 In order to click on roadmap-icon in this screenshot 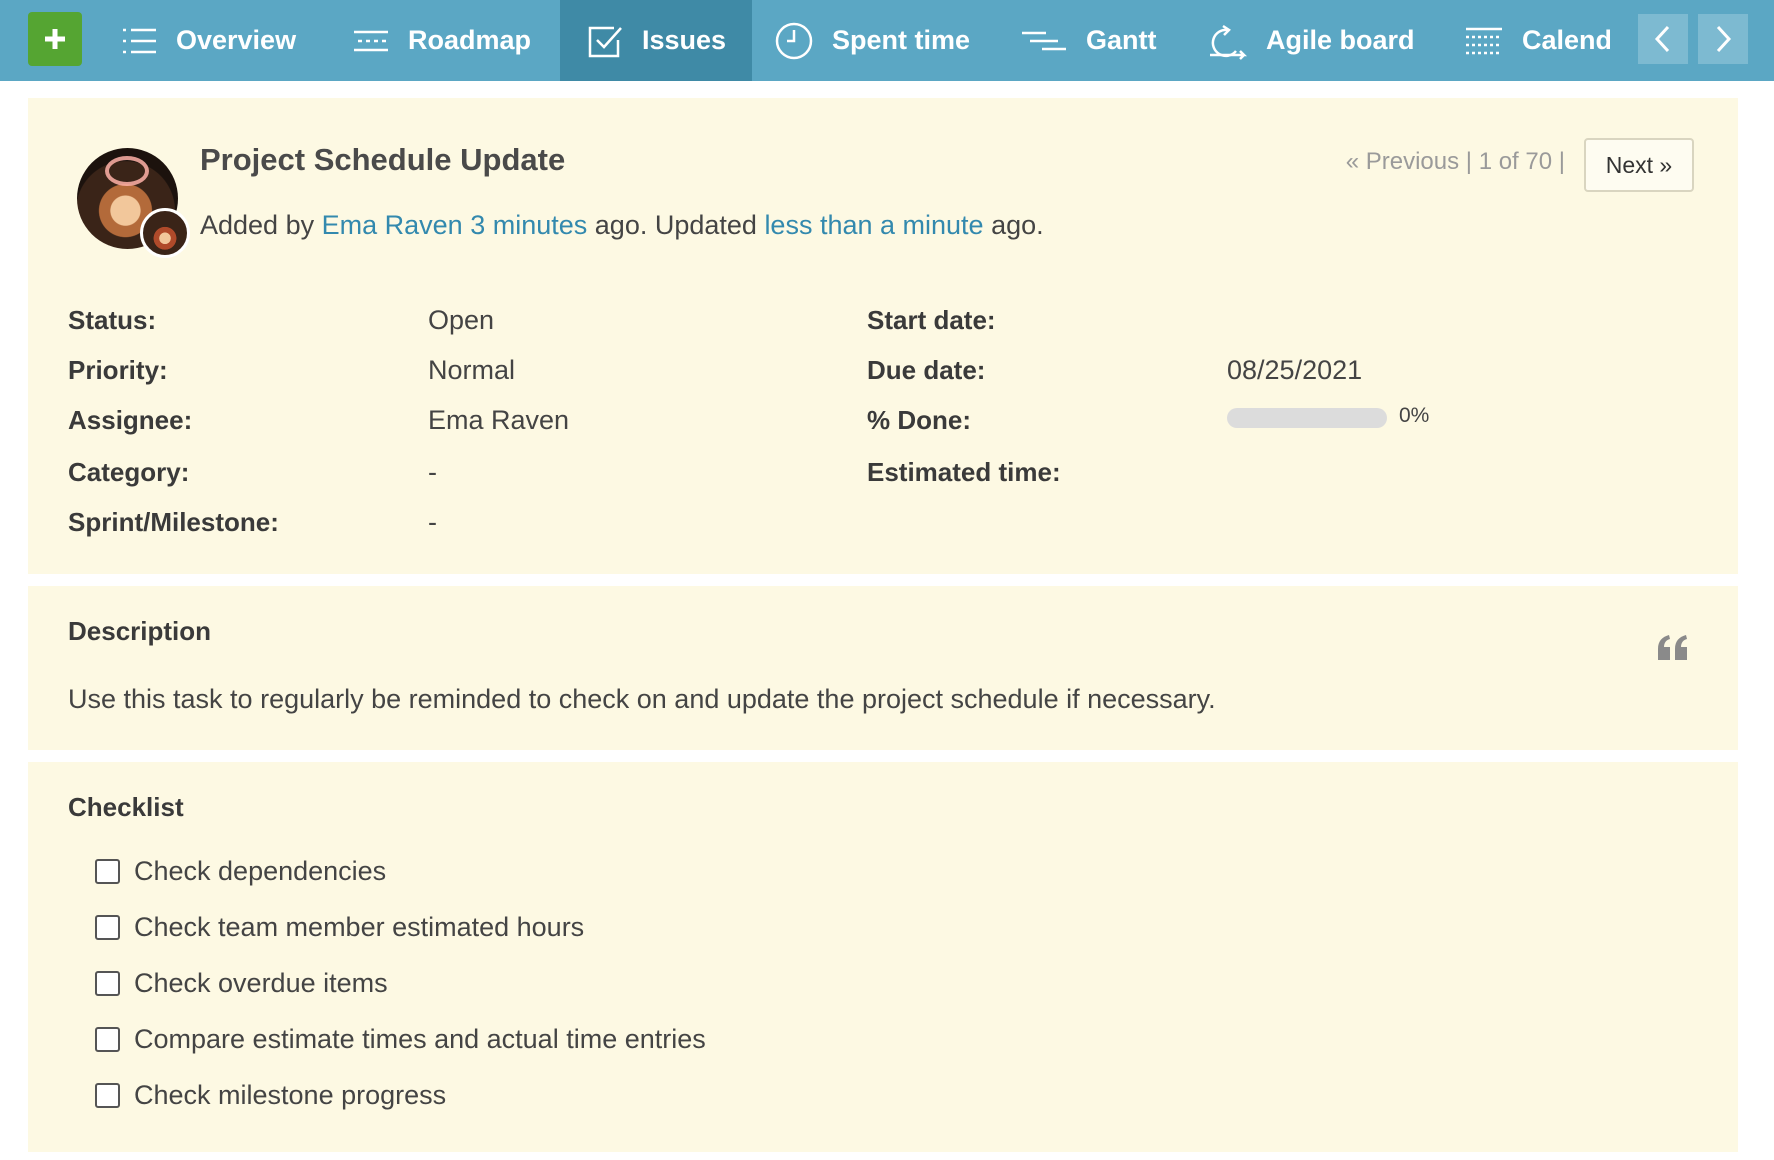, I will do `click(371, 40)`.